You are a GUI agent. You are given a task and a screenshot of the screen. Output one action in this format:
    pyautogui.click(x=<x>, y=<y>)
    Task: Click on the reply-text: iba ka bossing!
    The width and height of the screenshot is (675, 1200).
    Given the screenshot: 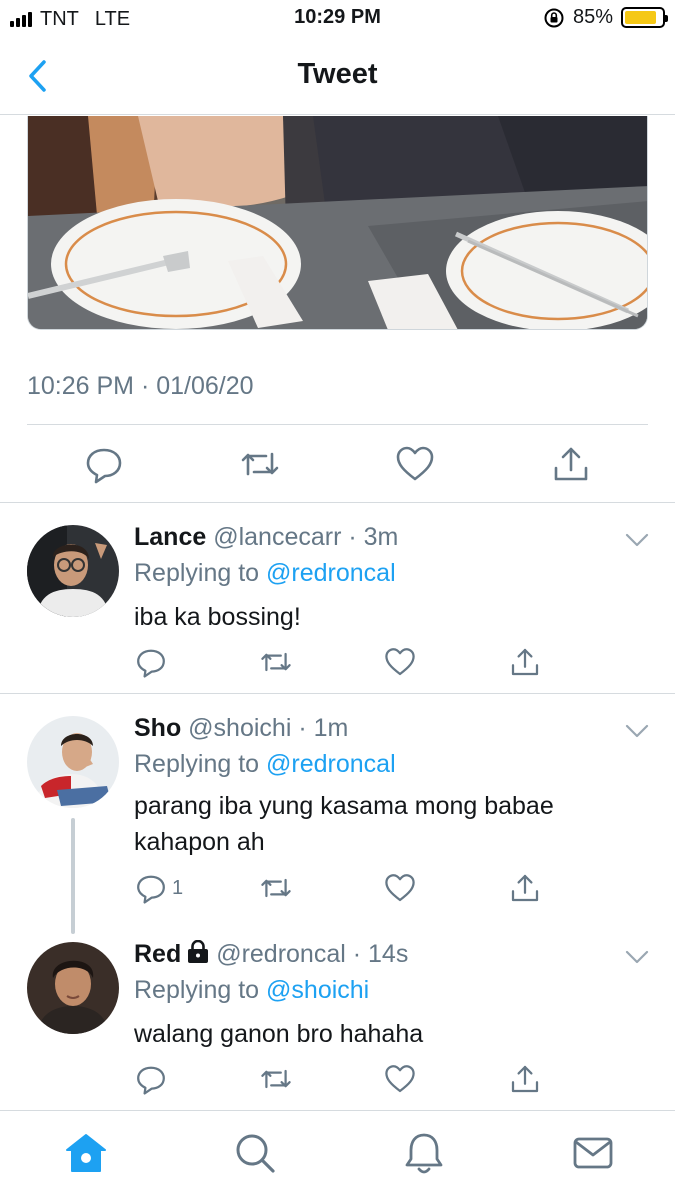 What is the action you would take?
    pyautogui.click(x=217, y=617)
    